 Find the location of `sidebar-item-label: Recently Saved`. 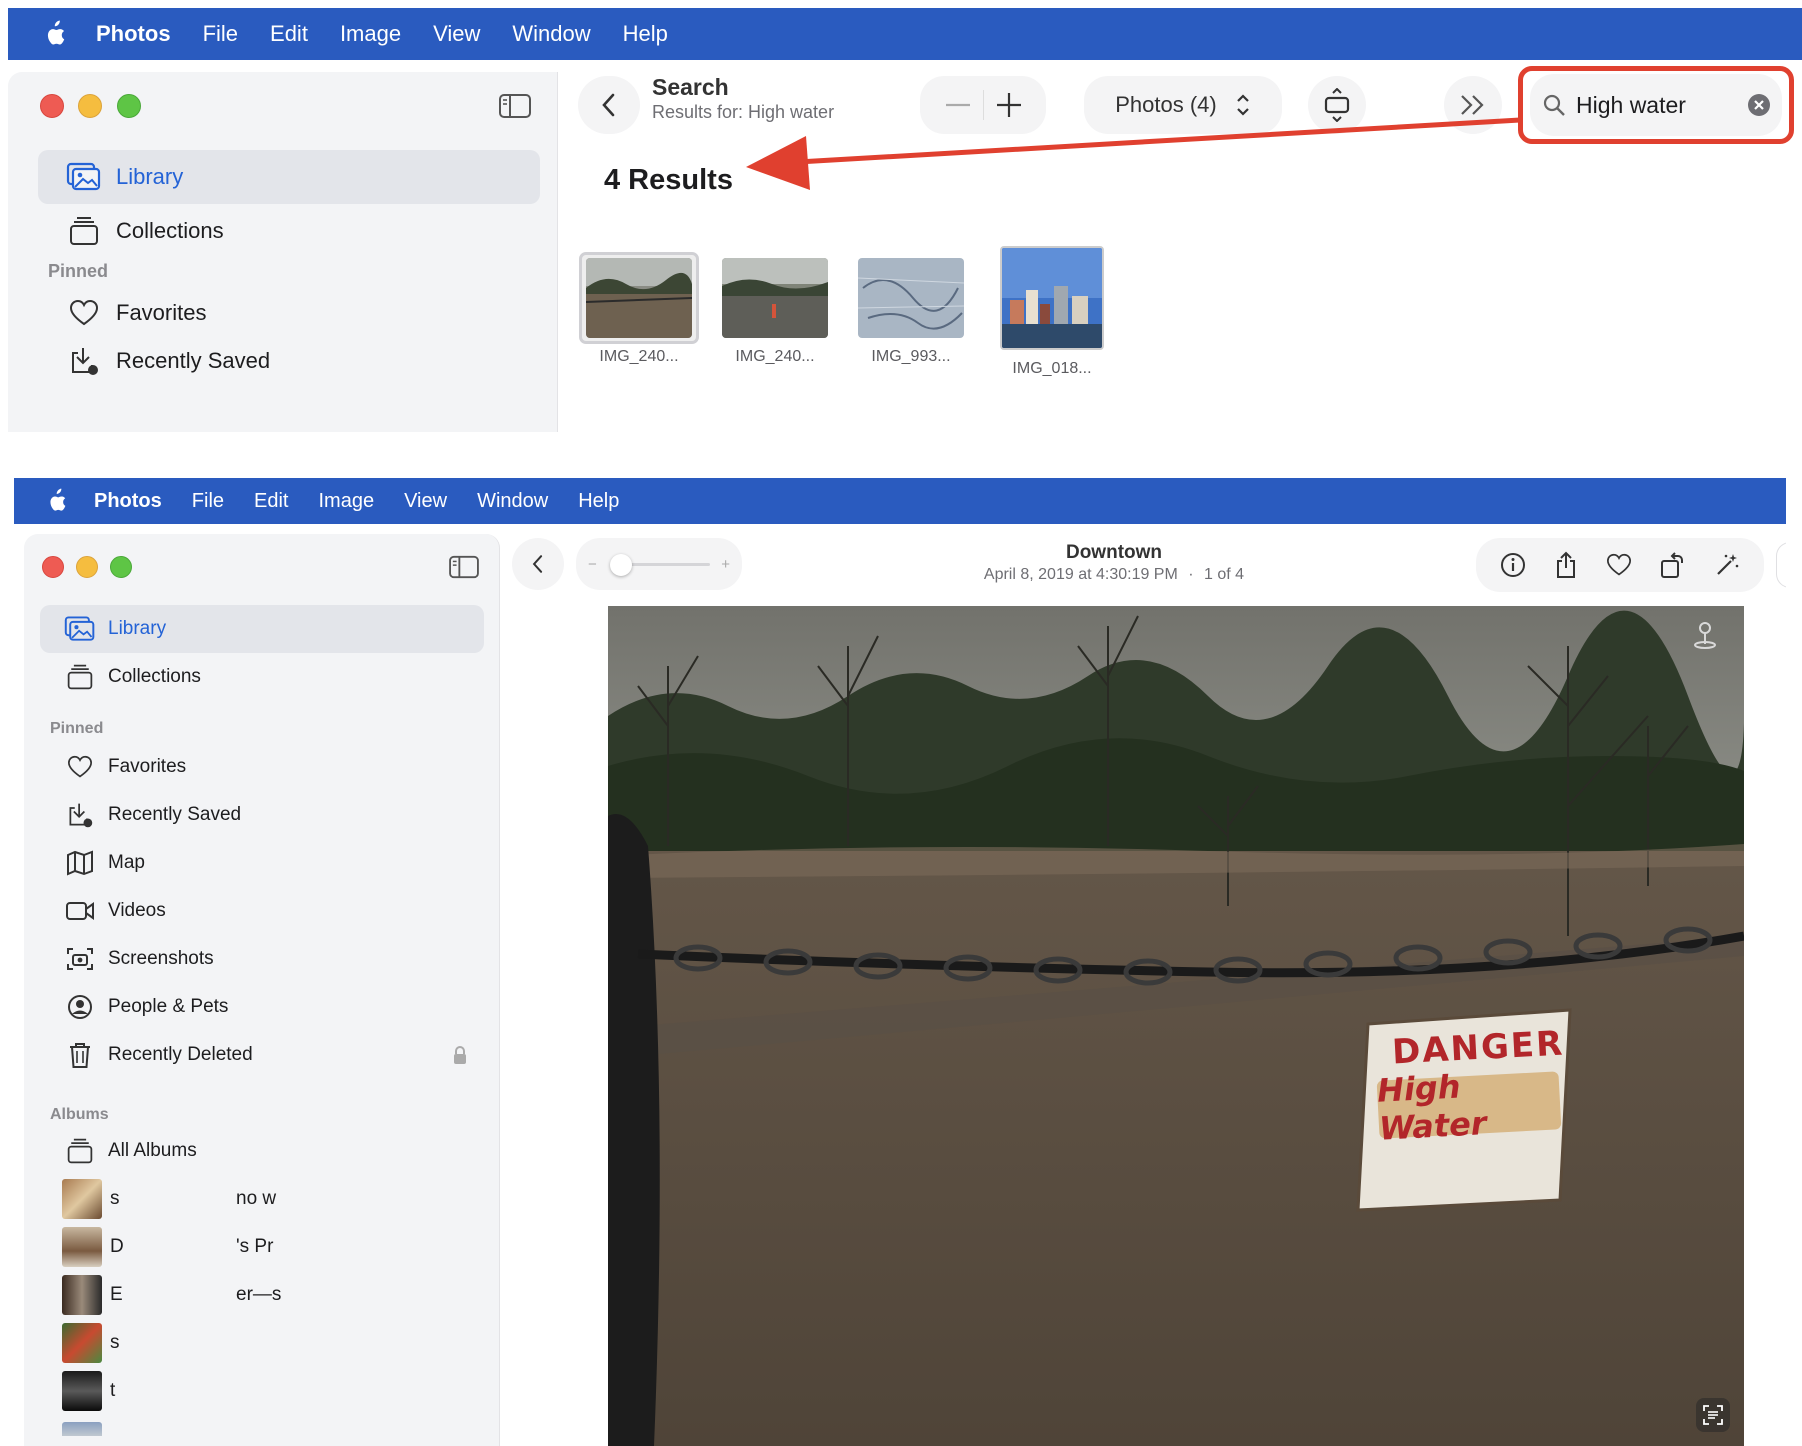

sidebar-item-label: Recently Saved is located at coordinates (193, 360).